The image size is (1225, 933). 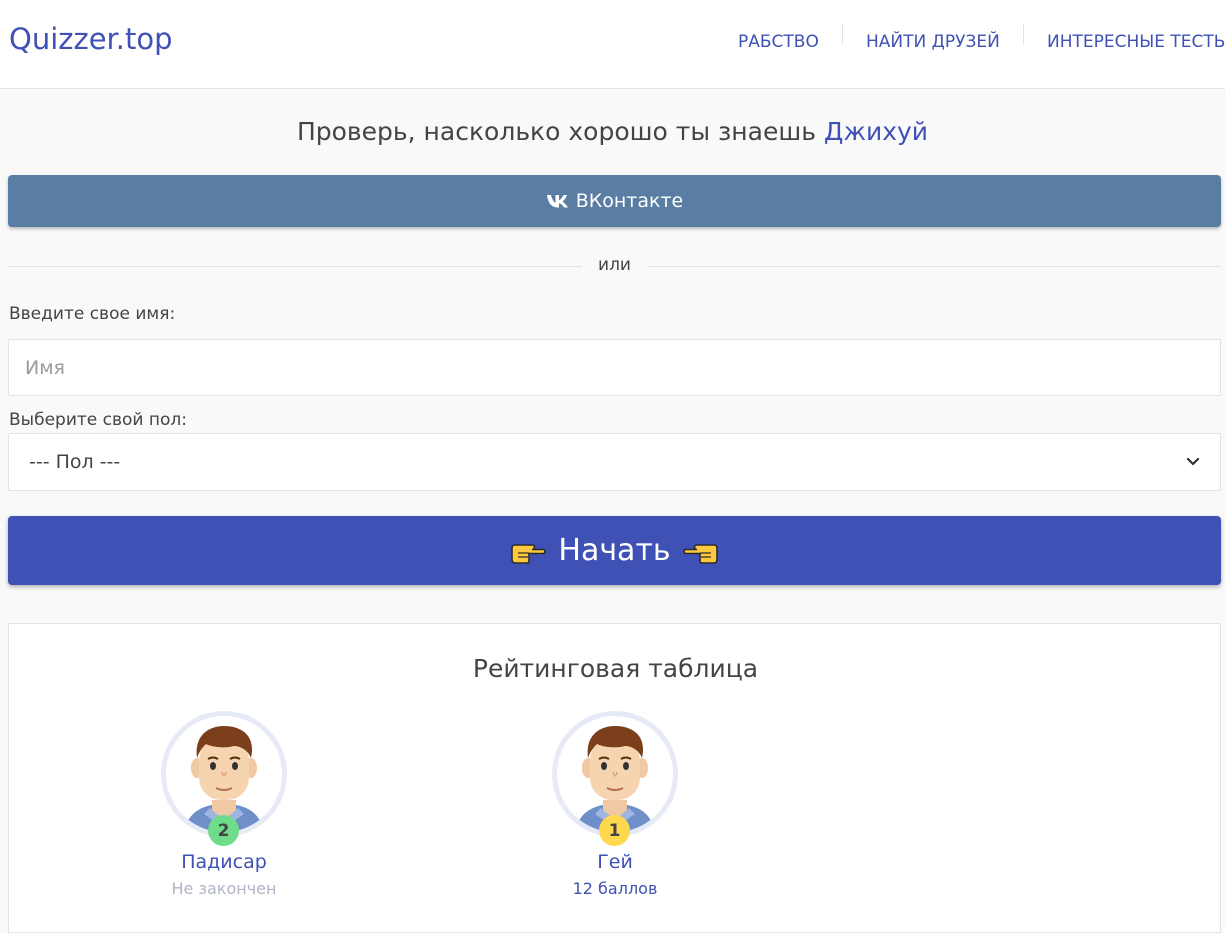 What do you see at coordinates (615, 888) in the screenshot?
I see `player-status: 12 баллов` at bounding box center [615, 888].